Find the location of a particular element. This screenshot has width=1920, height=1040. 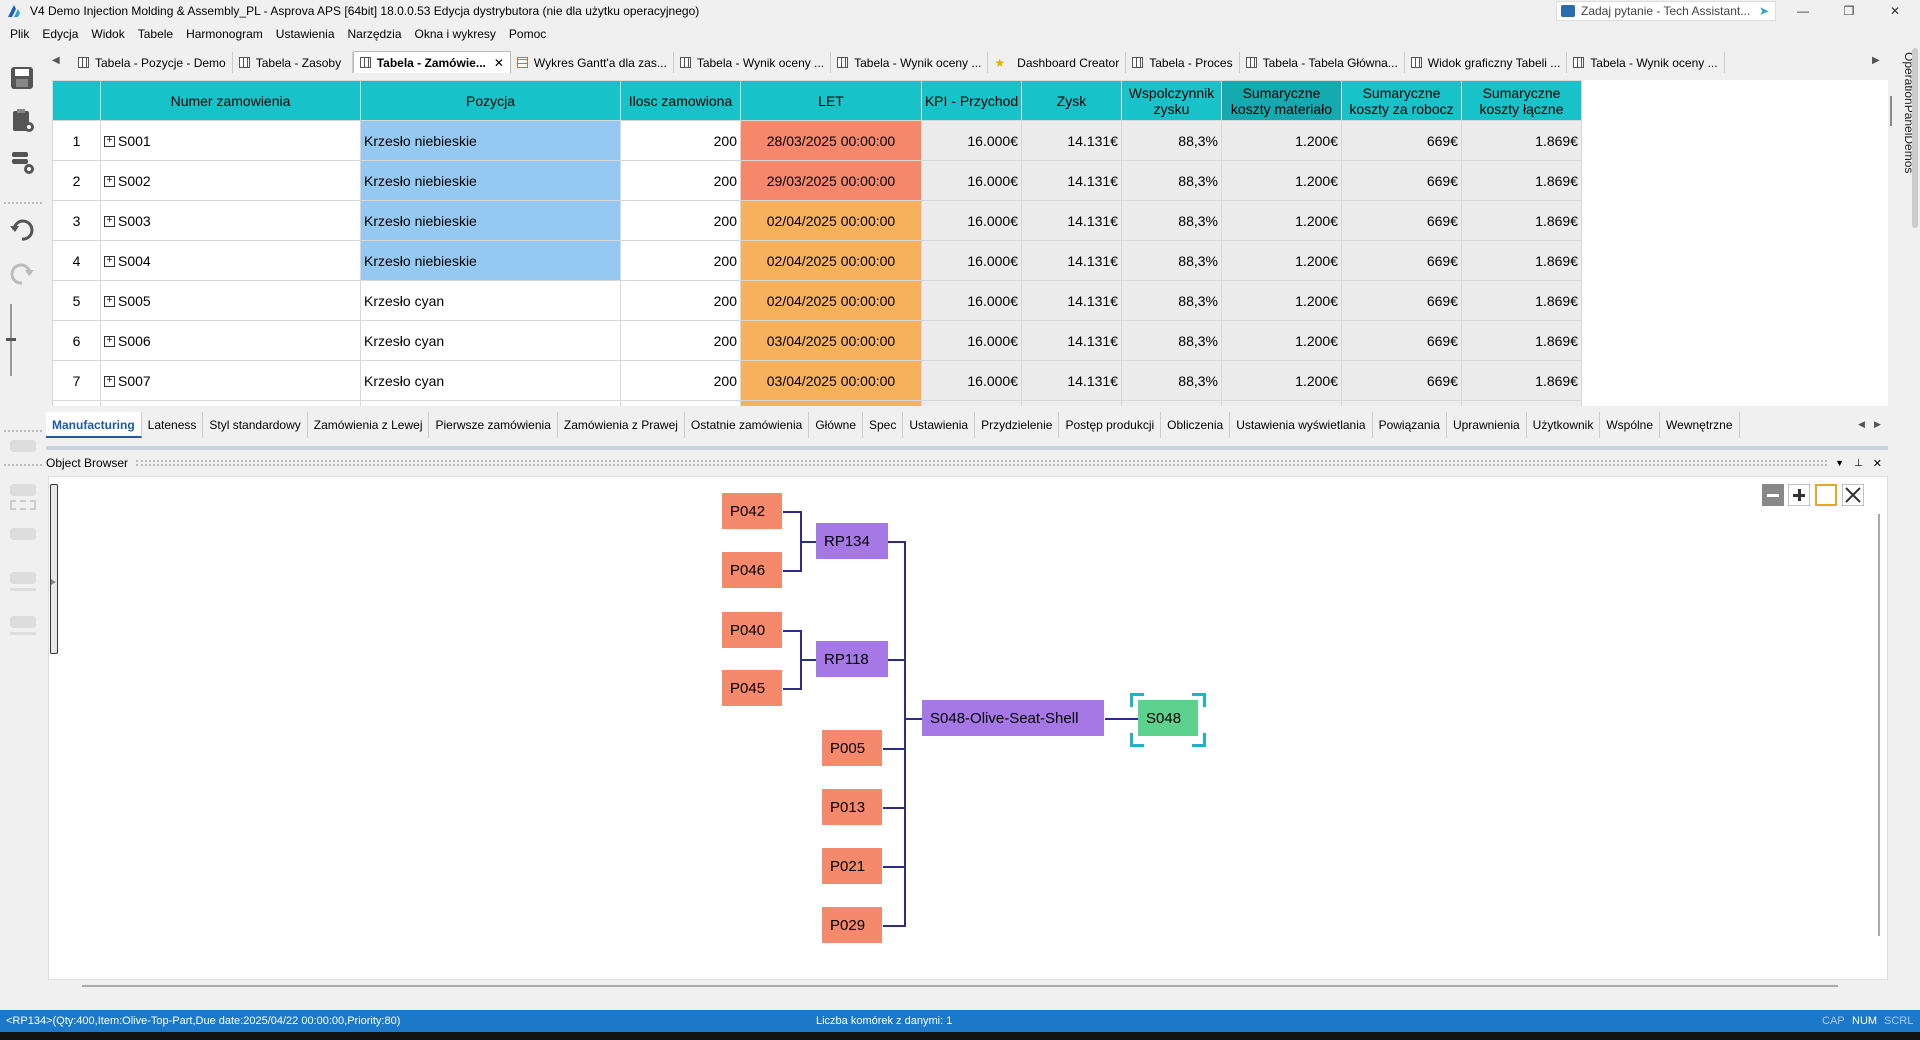

node-p021: P021 is located at coordinates (852, 866).